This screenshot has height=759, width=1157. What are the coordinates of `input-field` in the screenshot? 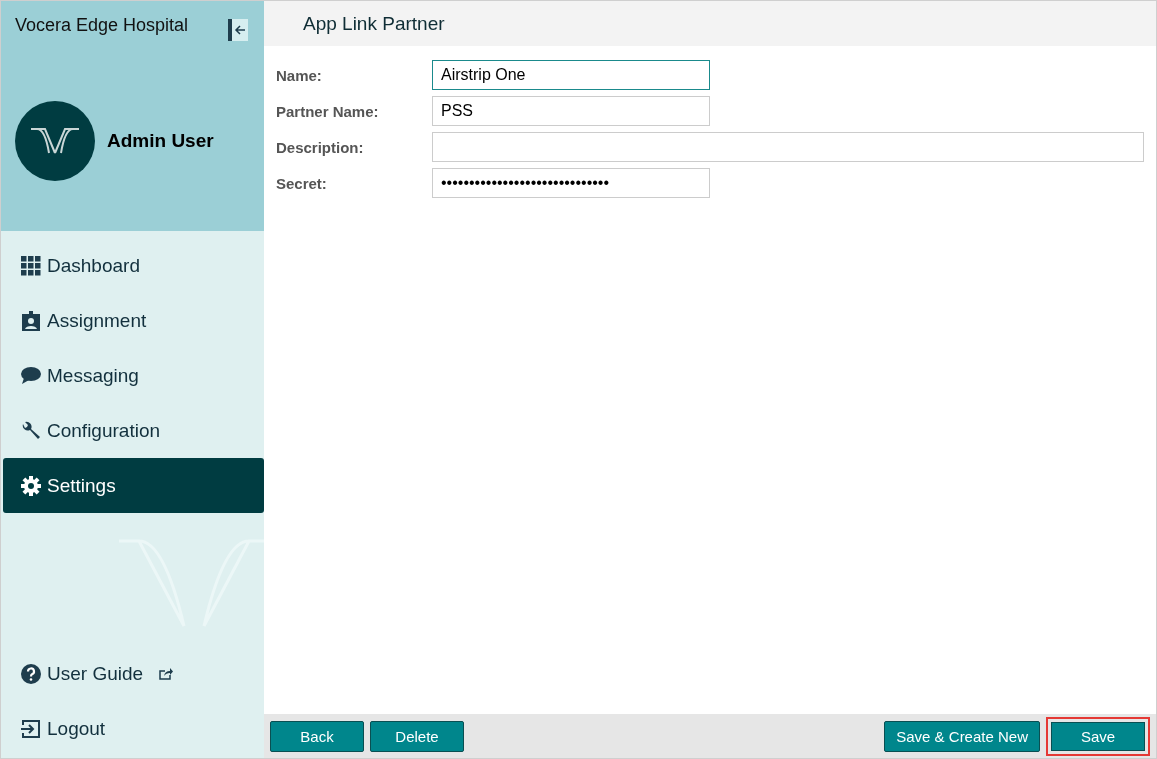 It's located at (788, 147).